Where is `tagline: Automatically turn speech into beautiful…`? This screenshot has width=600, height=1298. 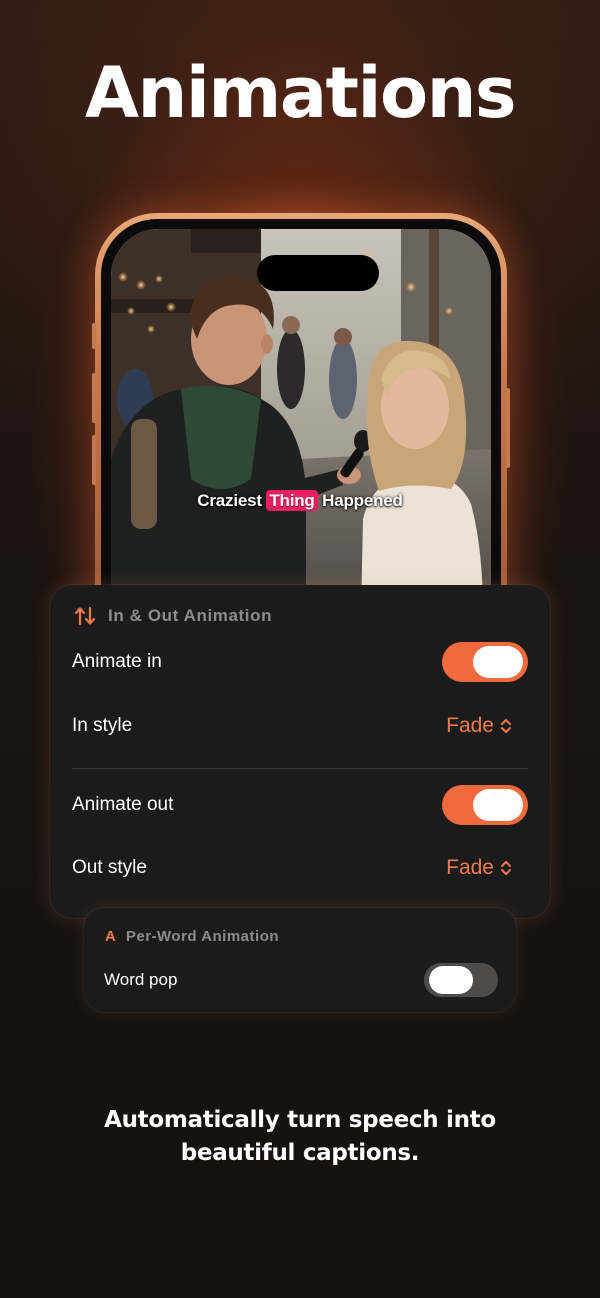 tagline: Automatically turn speech into beautiful… is located at coordinates (300, 1137).